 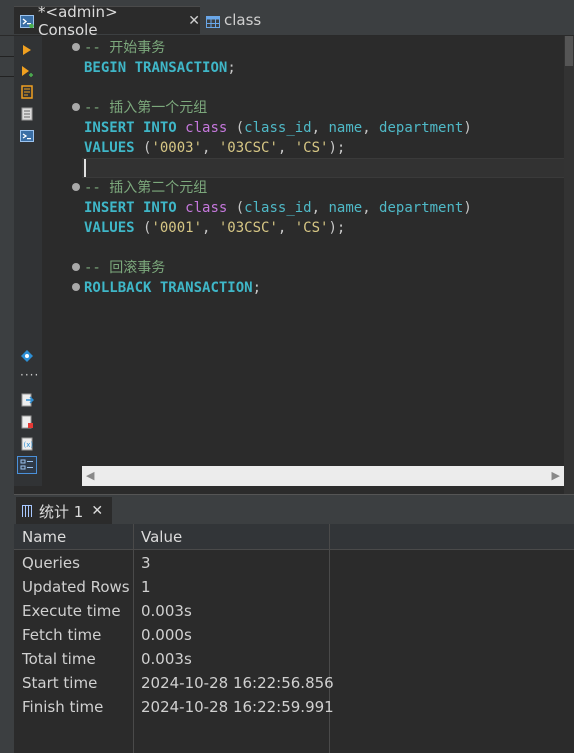 I want to click on sql-table-name: class, so click(x=202, y=208).